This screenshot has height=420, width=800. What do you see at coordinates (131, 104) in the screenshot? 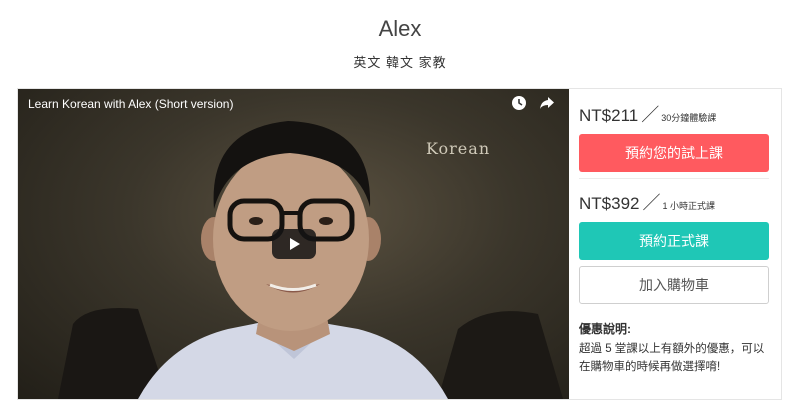
I see `video-title: Learn Korean with Alex (Short version)` at bounding box center [131, 104].